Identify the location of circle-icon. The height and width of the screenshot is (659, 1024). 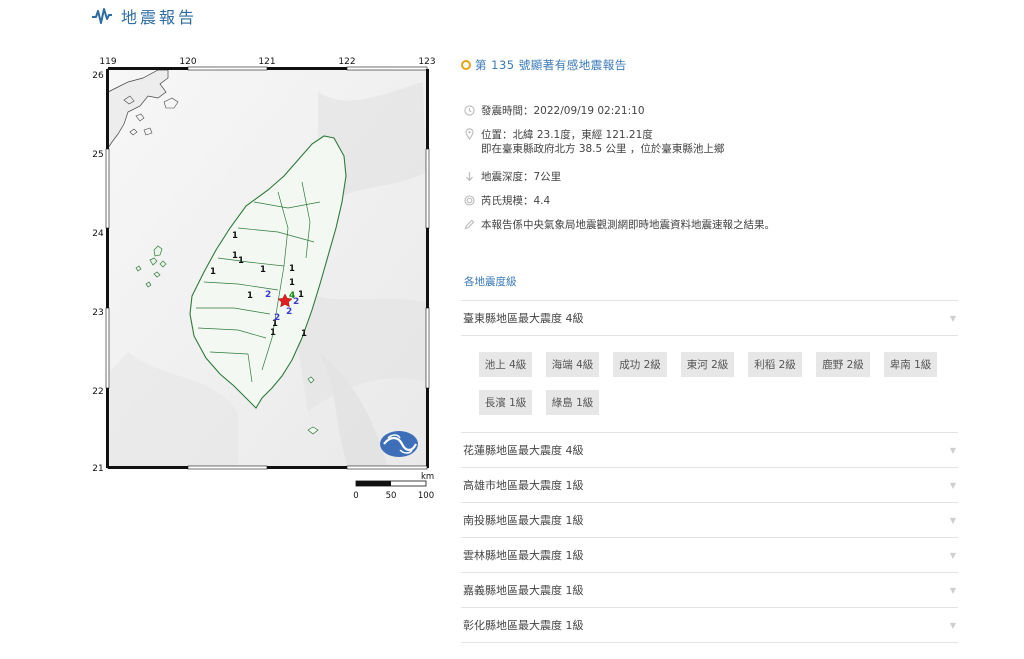
(466, 65).